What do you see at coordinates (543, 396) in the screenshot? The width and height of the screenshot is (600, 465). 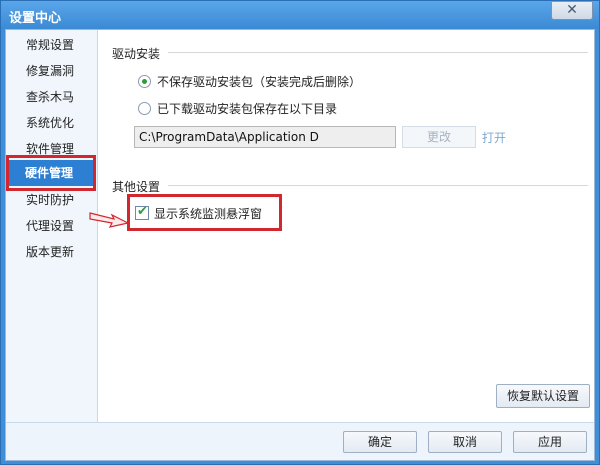 I see `restore-defaults-button: 恢复默认设置` at bounding box center [543, 396].